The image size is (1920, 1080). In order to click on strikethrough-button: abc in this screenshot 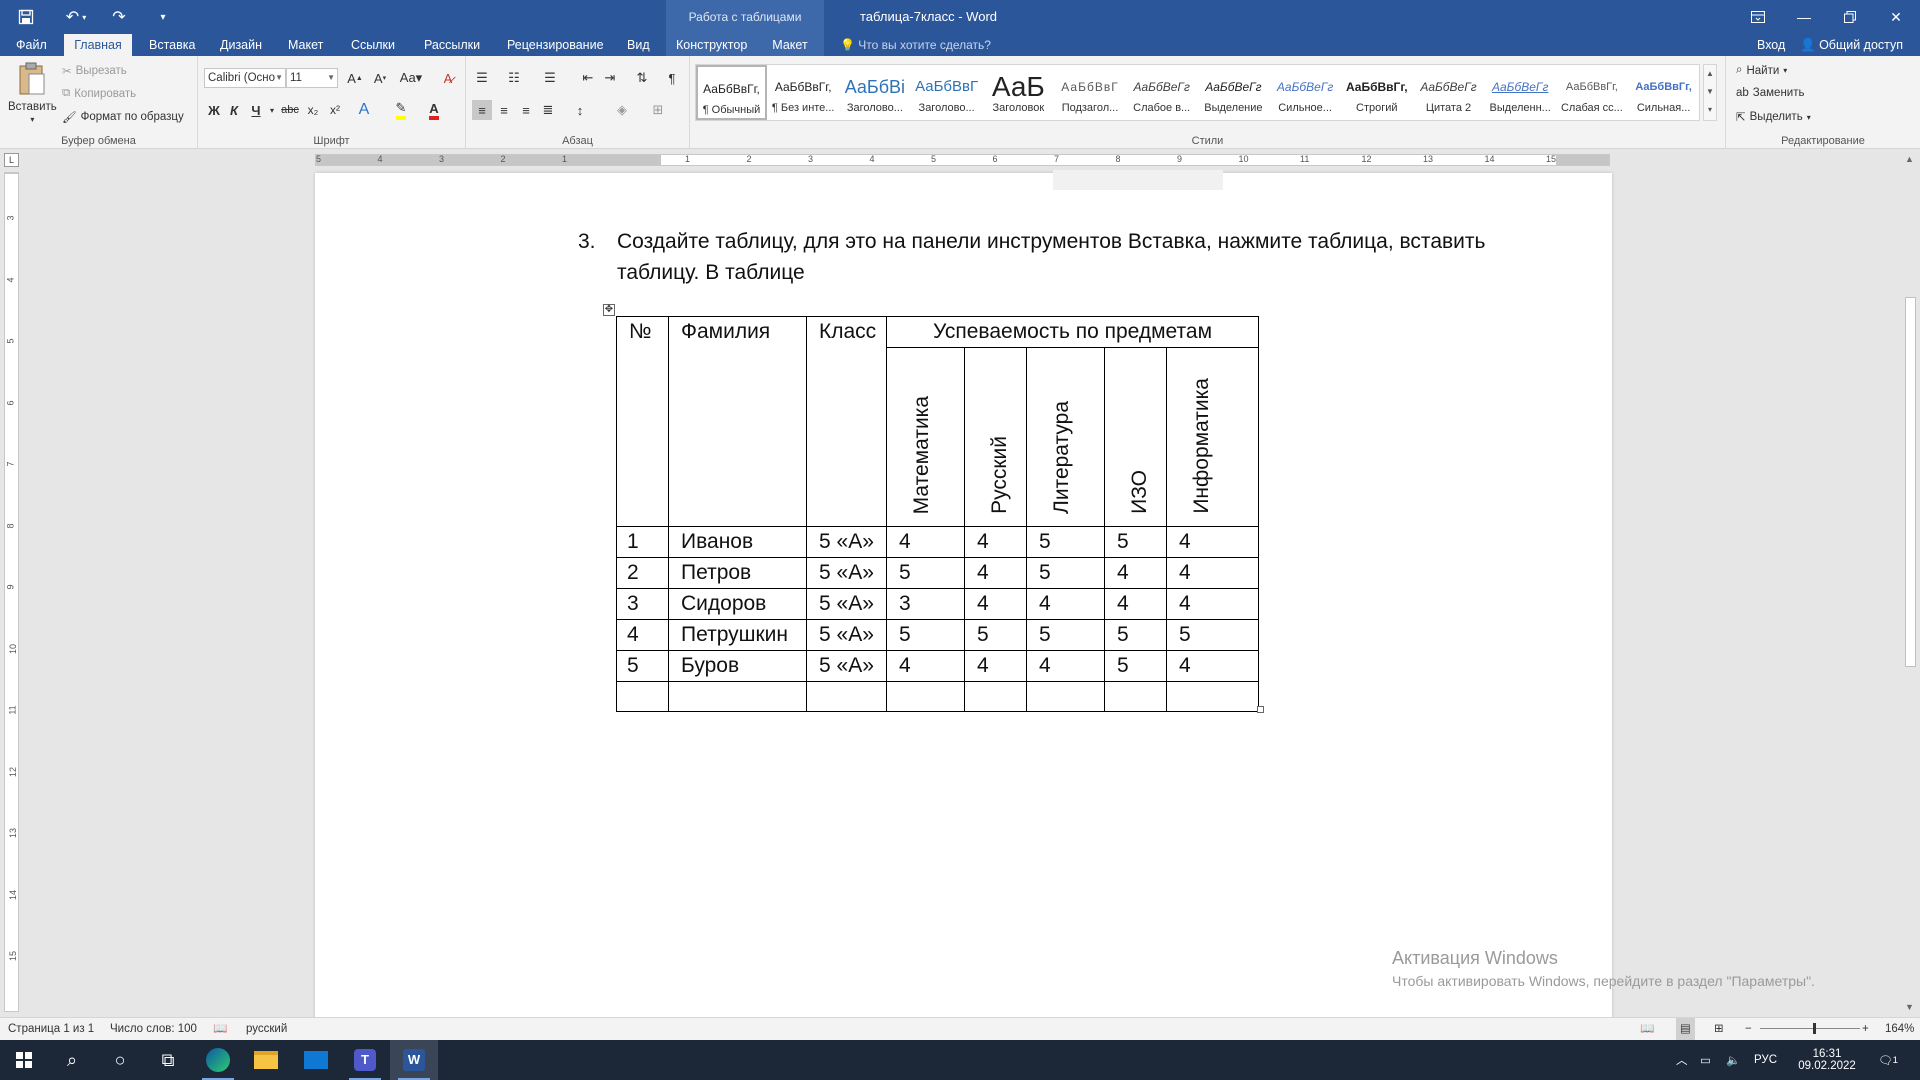, I will do `click(290, 110)`.